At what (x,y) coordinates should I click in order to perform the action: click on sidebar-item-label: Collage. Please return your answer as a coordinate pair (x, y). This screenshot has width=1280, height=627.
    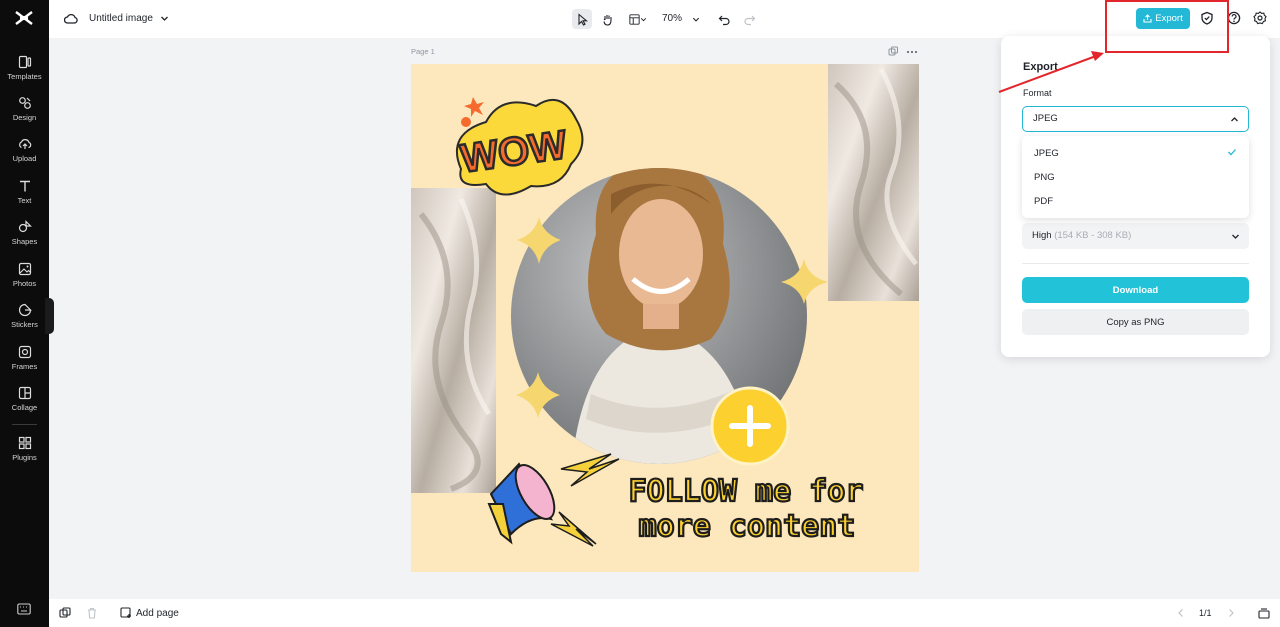
    Looking at the image, I should click on (24, 407).